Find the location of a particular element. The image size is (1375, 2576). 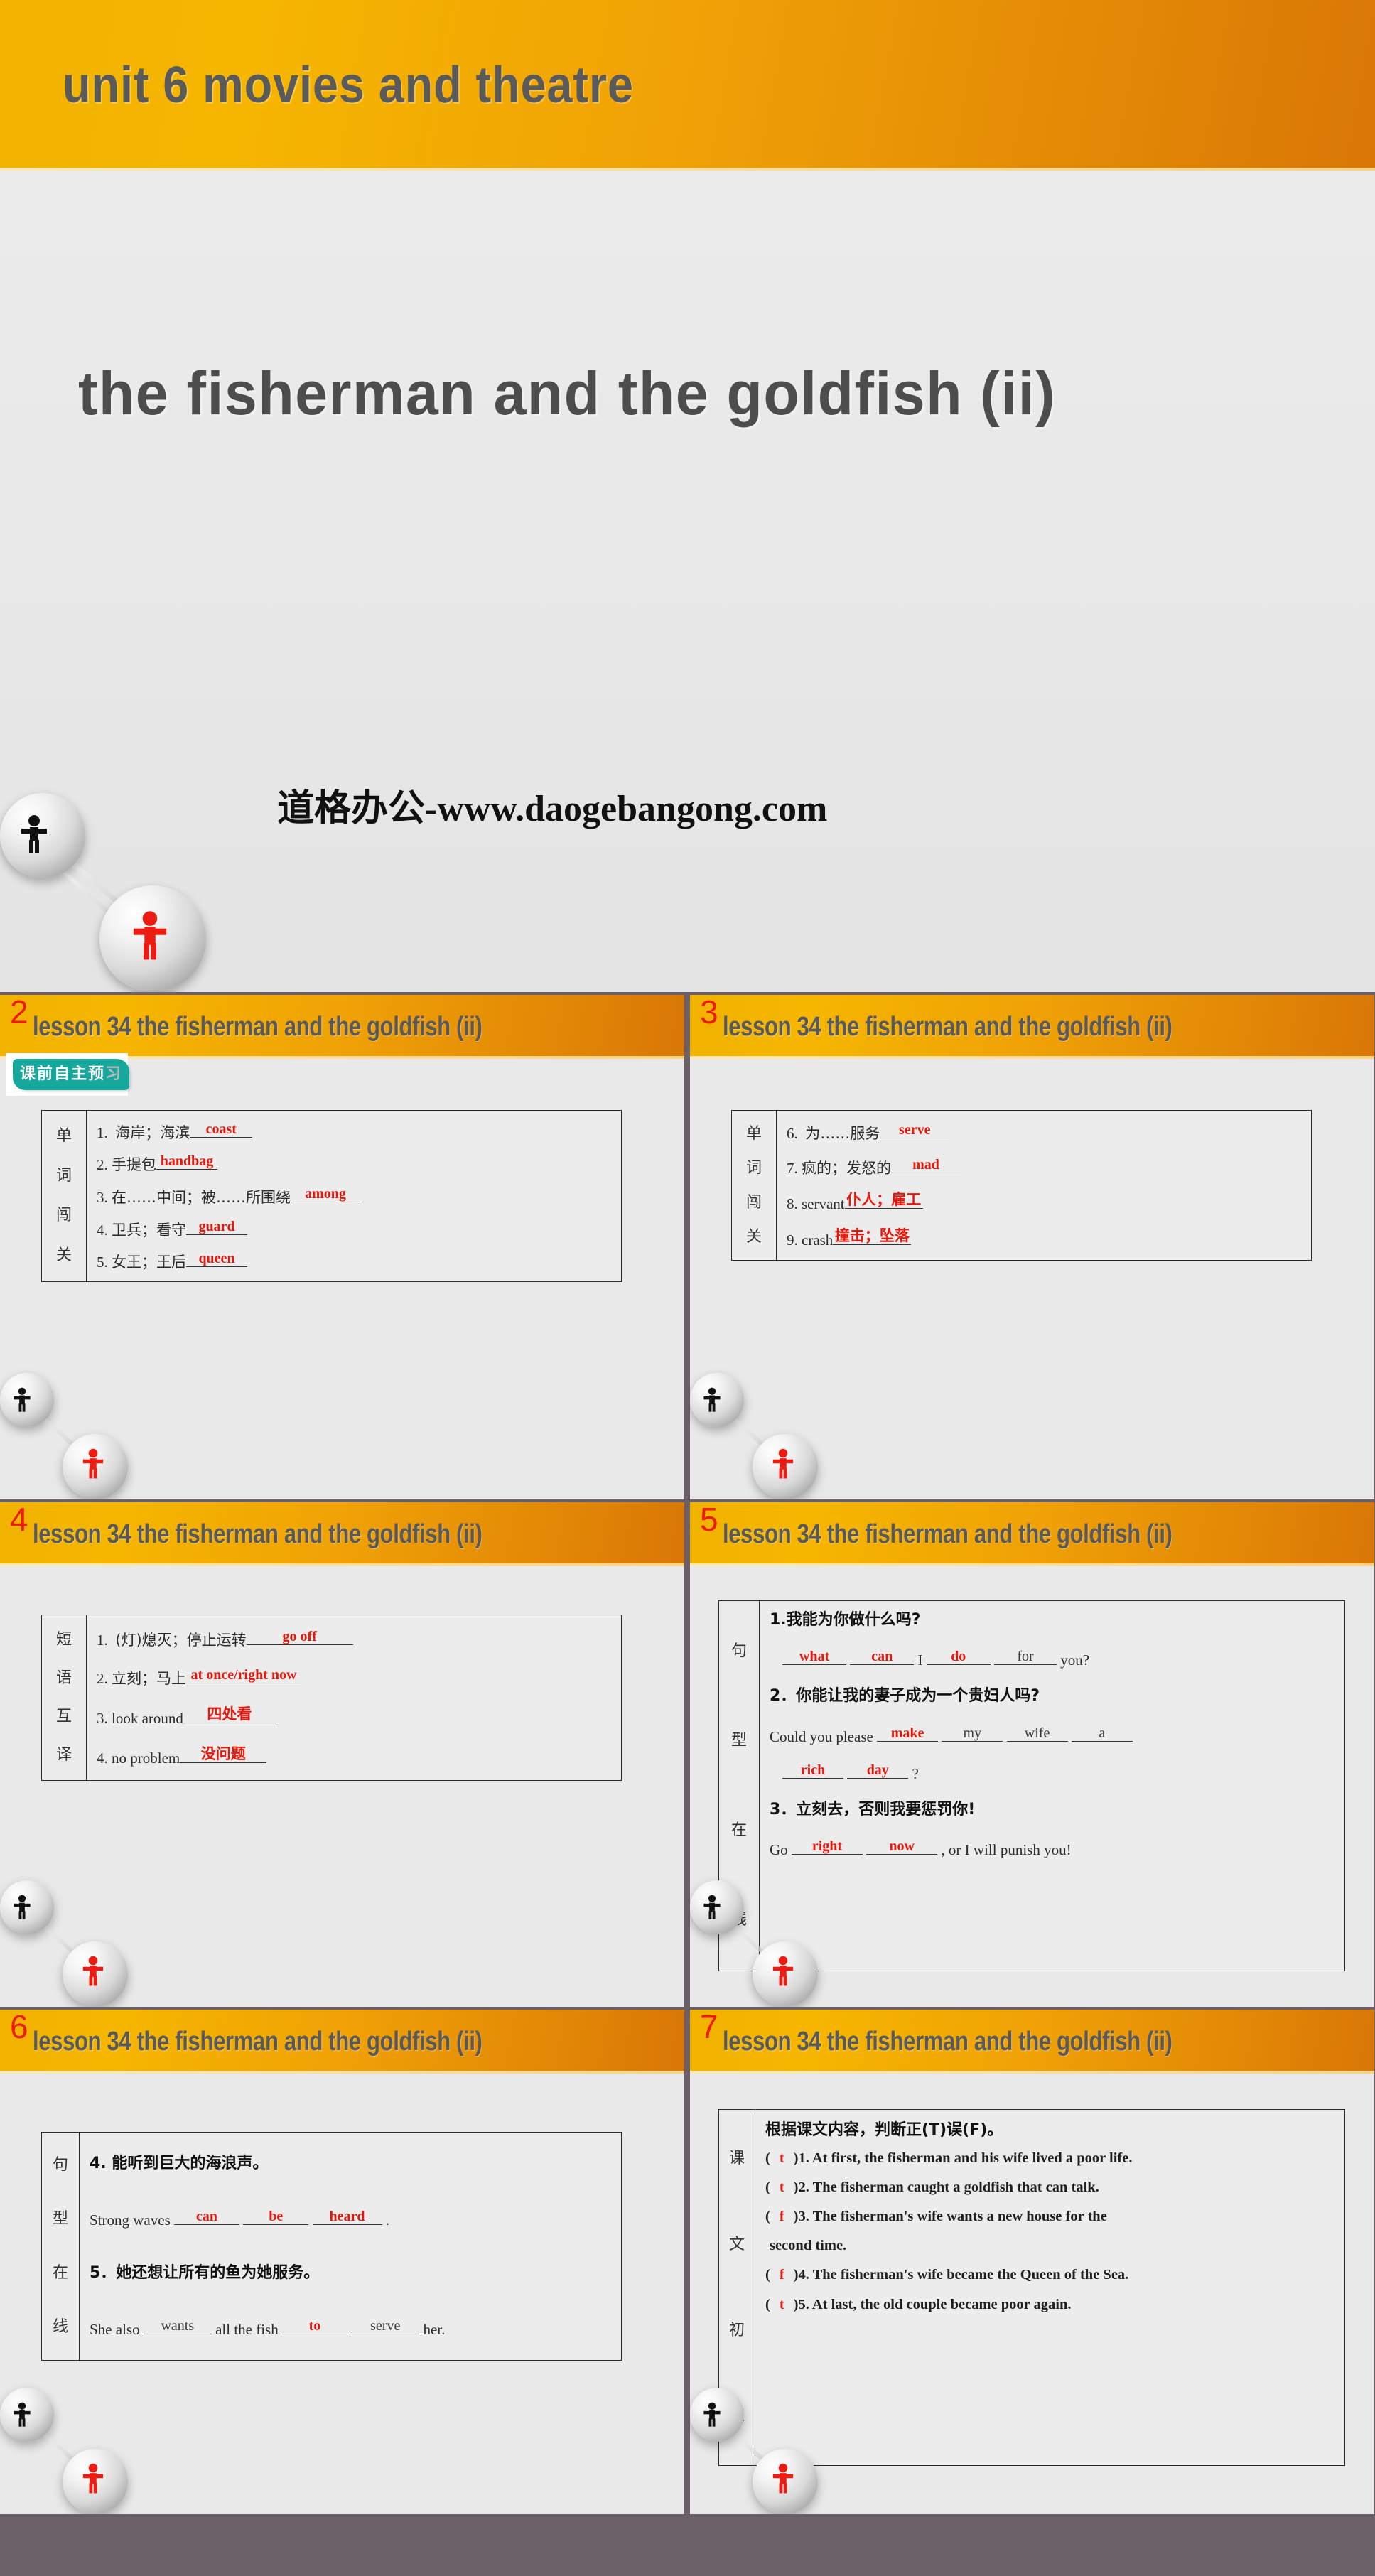

answer-blank: go off is located at coordinates (299, 1637).